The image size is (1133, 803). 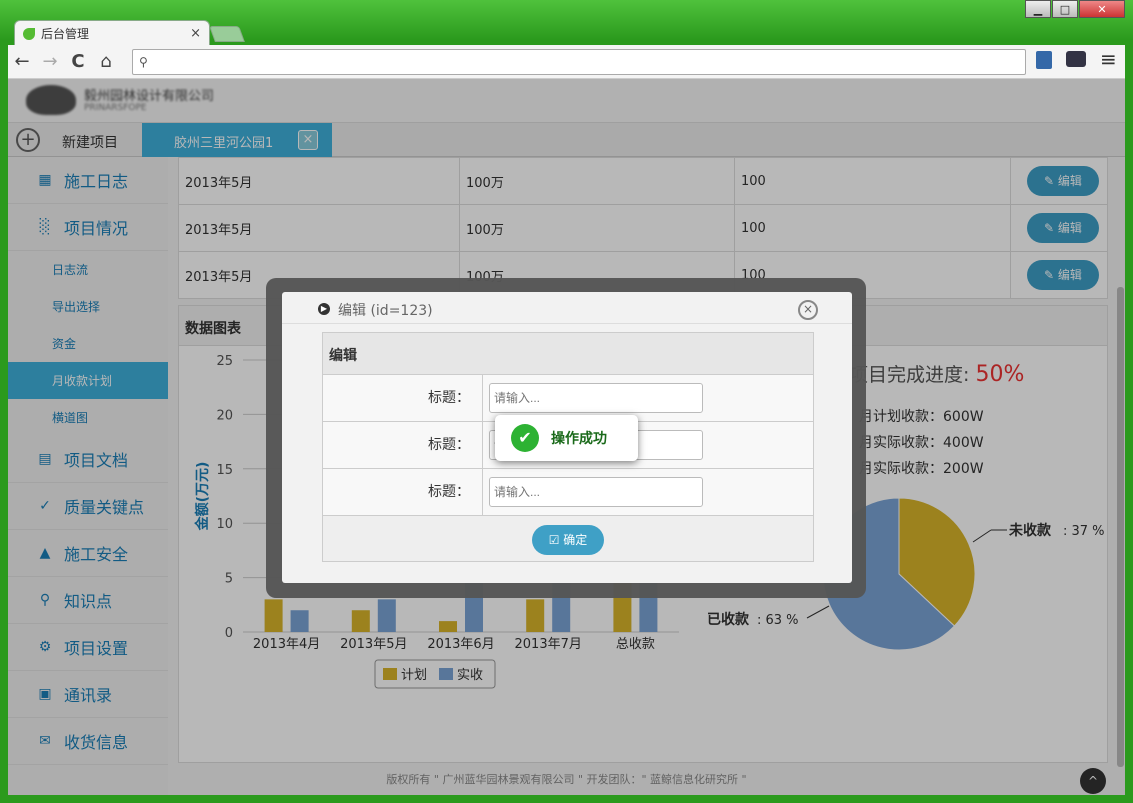 I want to click on tab-title: 后台管理, so click(x=65, y=34).